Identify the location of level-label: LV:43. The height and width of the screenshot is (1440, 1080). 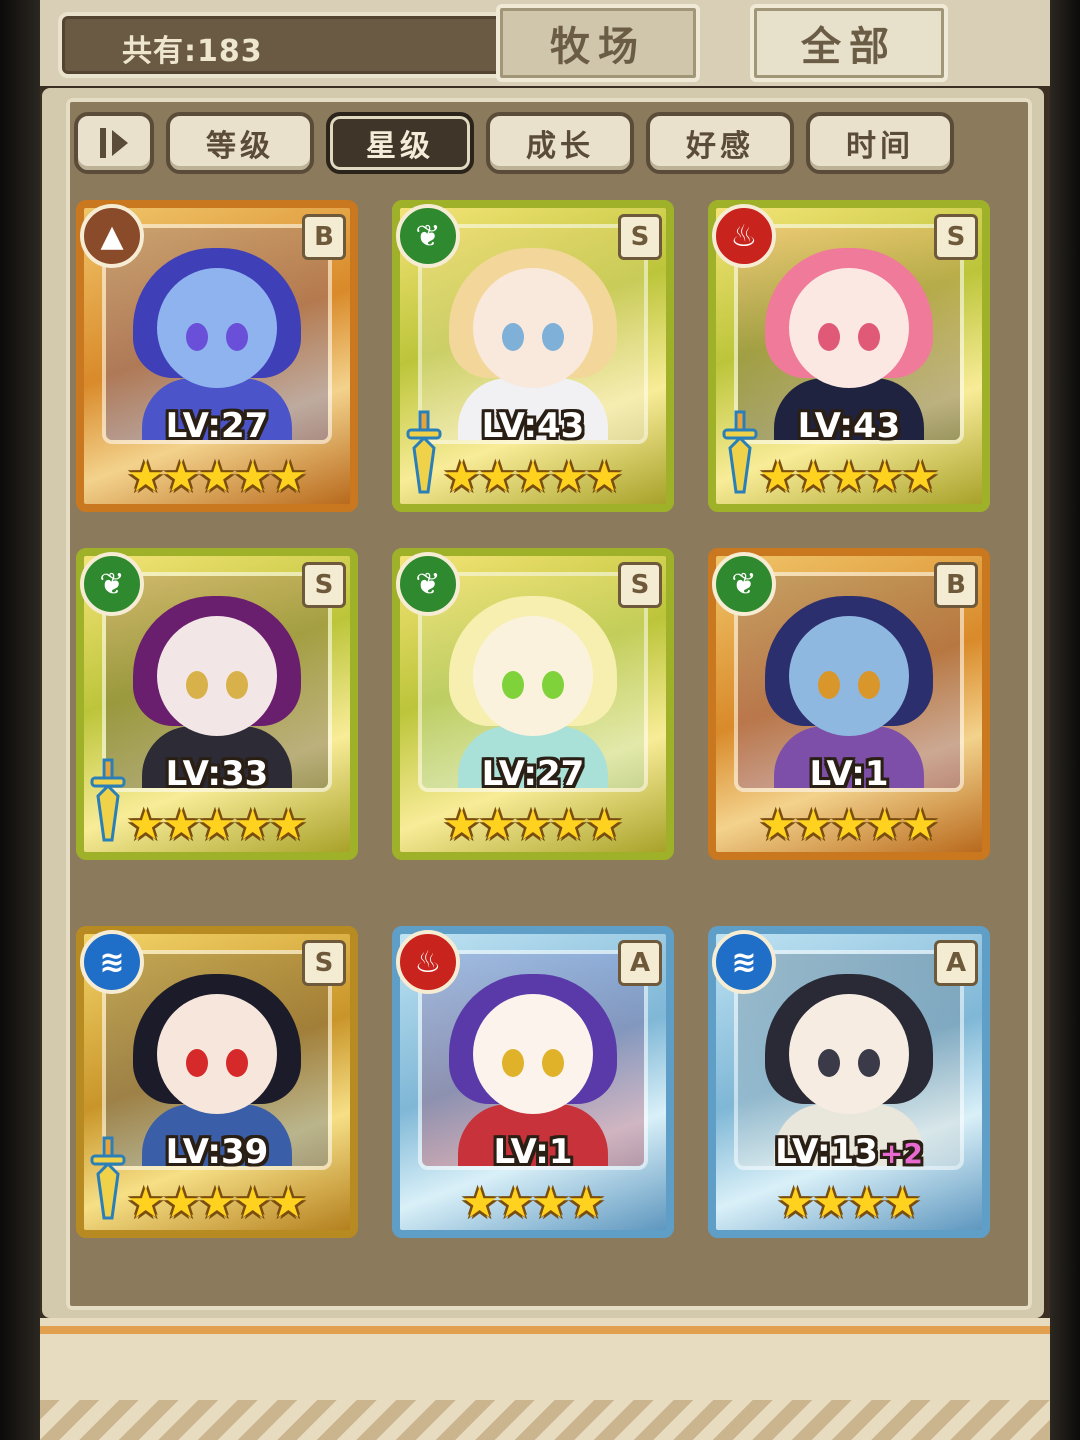
(849, 426).